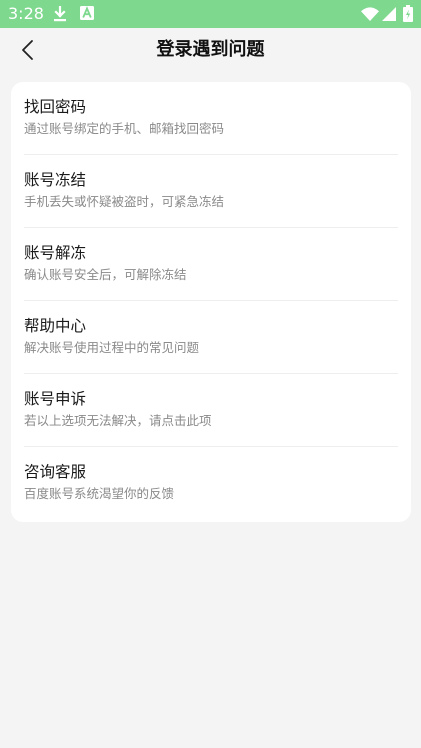 Image resolution: width=421 pixels, height=748 pixels. Describe the element at coordinates (112, 347) in the screenshot. I see `menu-item-description: 解决账号使用过程中的常见问题` at that location.